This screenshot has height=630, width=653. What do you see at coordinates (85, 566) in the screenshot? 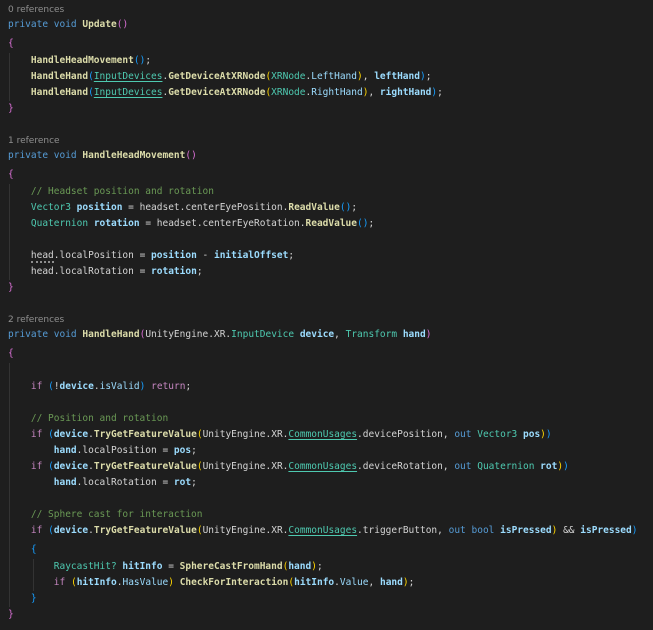
I see `code-token: RaycastHit?` at bounding box center [85, 566].